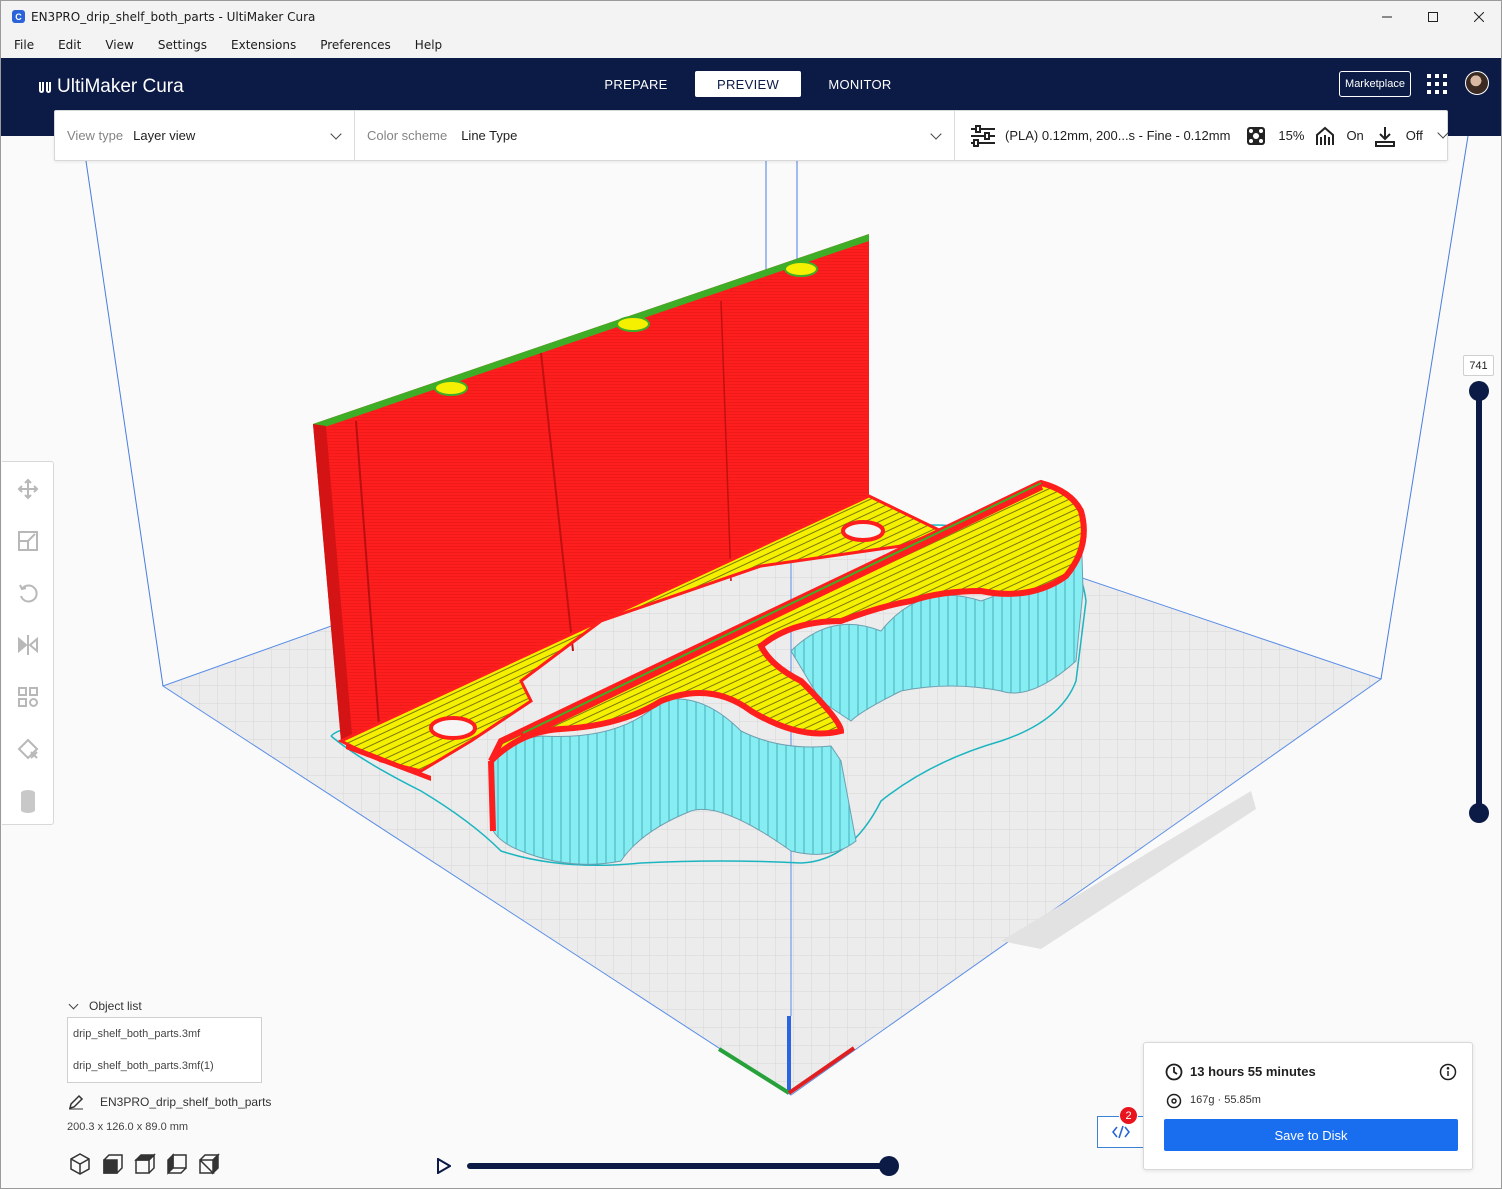 Image resolution: width=1502 pixels, height=1189 pixels. I want to click on logo-text: UltiMaker Cura, so click(120, 86).